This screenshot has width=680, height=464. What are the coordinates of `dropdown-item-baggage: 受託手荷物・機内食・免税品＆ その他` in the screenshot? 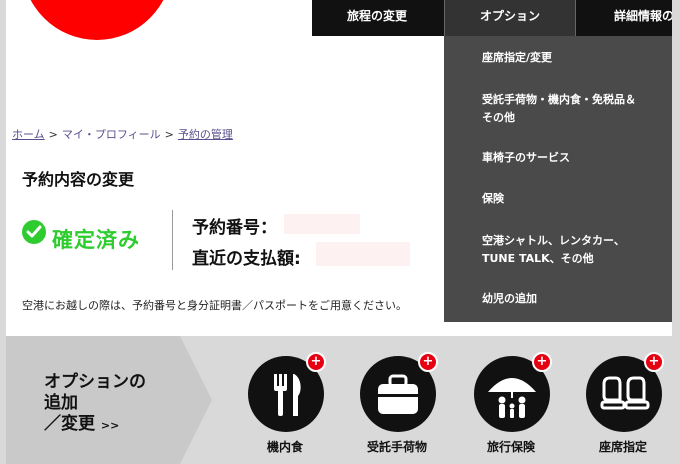 It's located at (572, 109).